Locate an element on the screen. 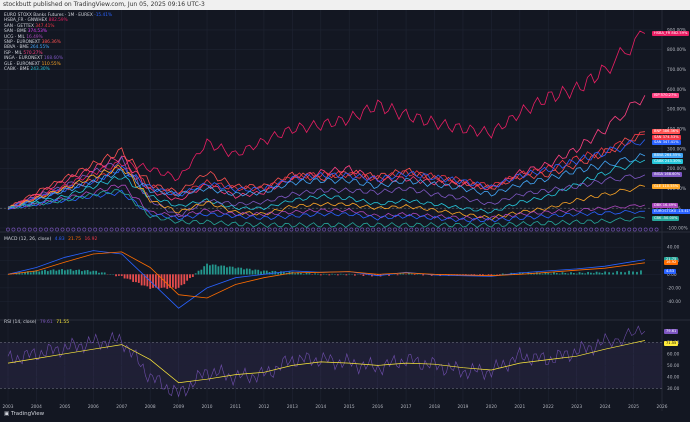  x-tick-label: 2026 is located at coordinates (662, 407).